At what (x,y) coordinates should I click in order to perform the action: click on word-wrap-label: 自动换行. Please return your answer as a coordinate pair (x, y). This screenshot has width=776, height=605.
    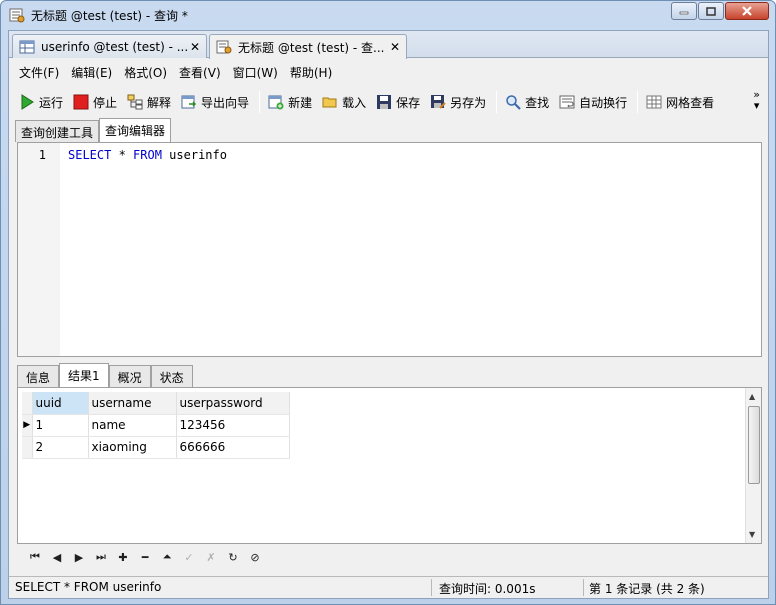
    Looking at the image, I should click on (603, 102).